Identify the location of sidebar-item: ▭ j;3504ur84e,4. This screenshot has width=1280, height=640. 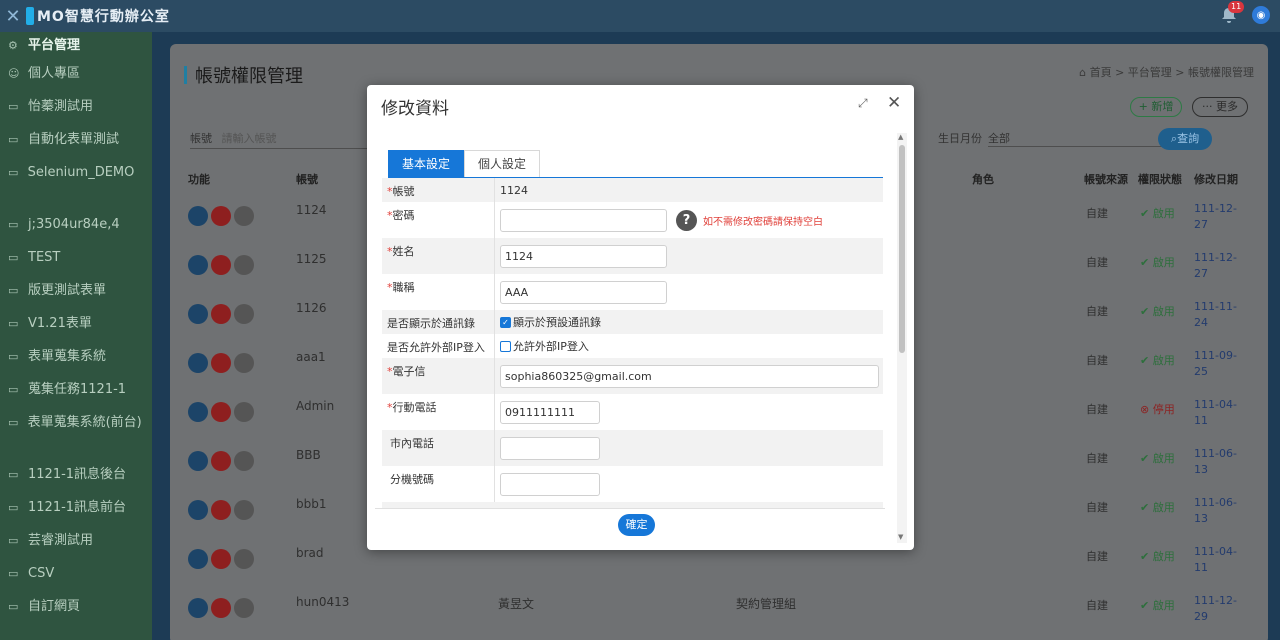
(76, 227).